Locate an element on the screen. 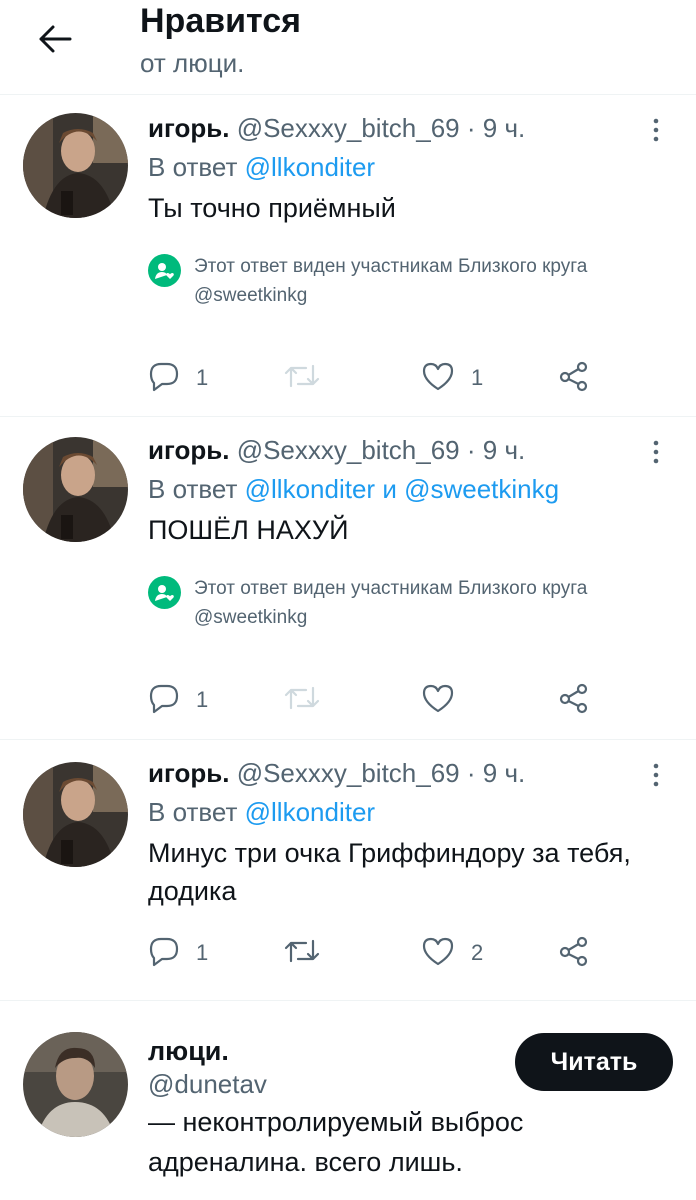  tweet-text: Ты точно приёмный is located at coordinates (272, 208).